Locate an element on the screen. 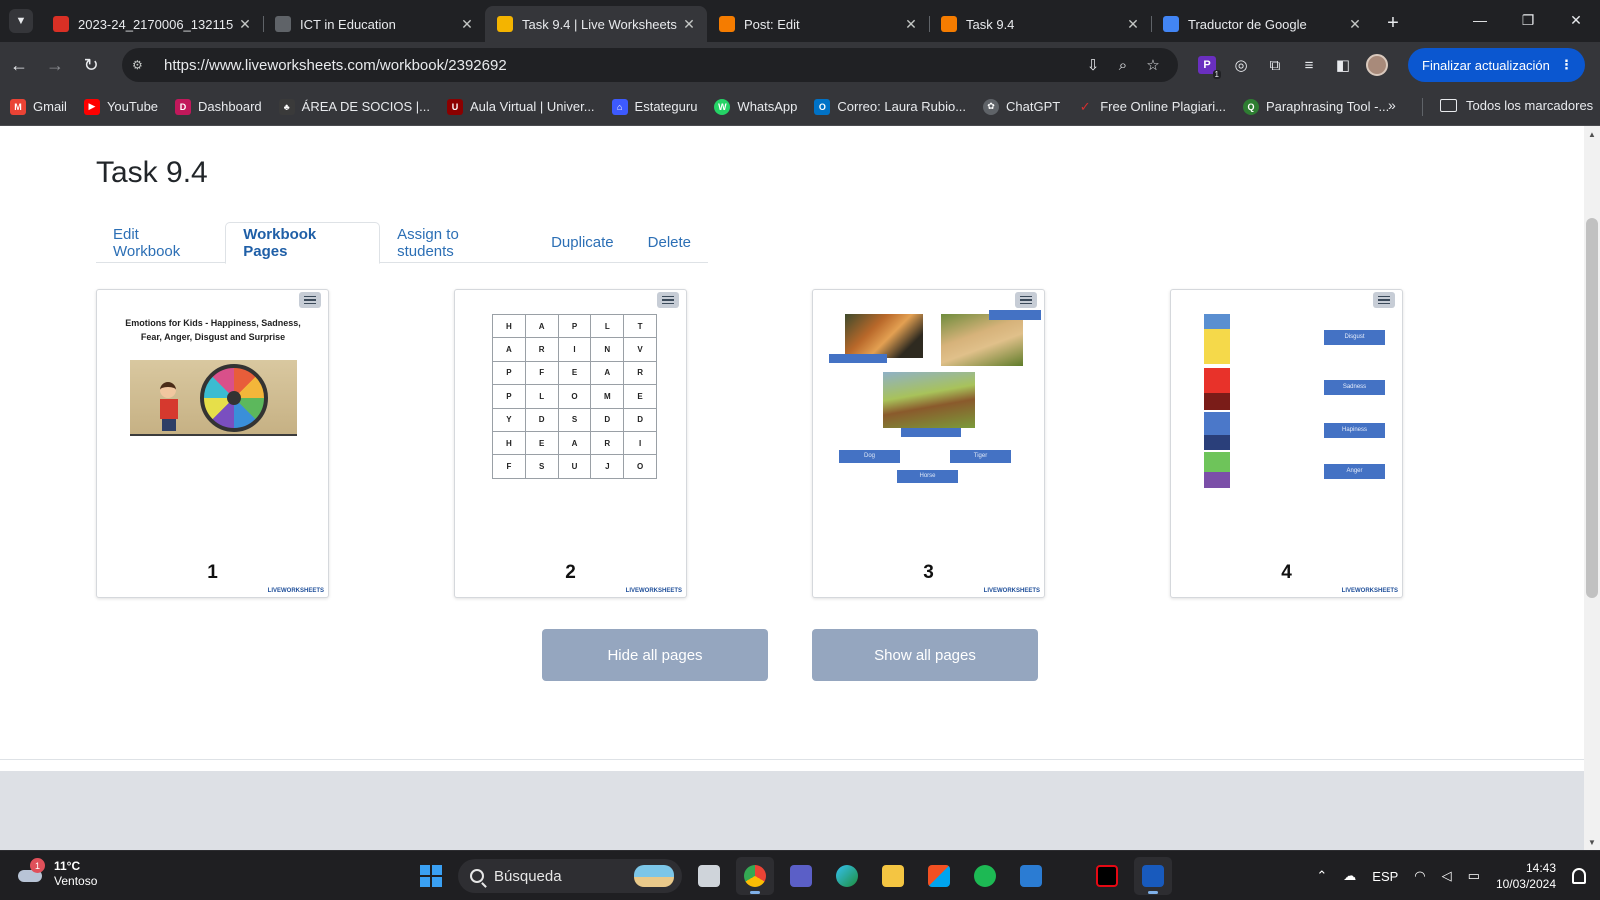  browser-tab-3: Task 9.4 | Live Worksheets ✕ is located at coordinates (596, 24).